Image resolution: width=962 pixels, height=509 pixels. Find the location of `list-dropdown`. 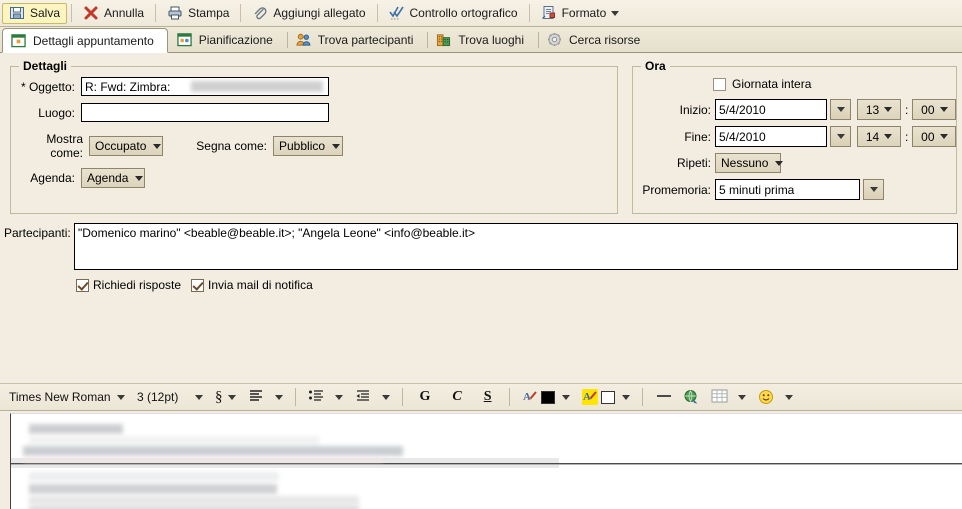

list-dropdown is located at coordinates (325, 397).